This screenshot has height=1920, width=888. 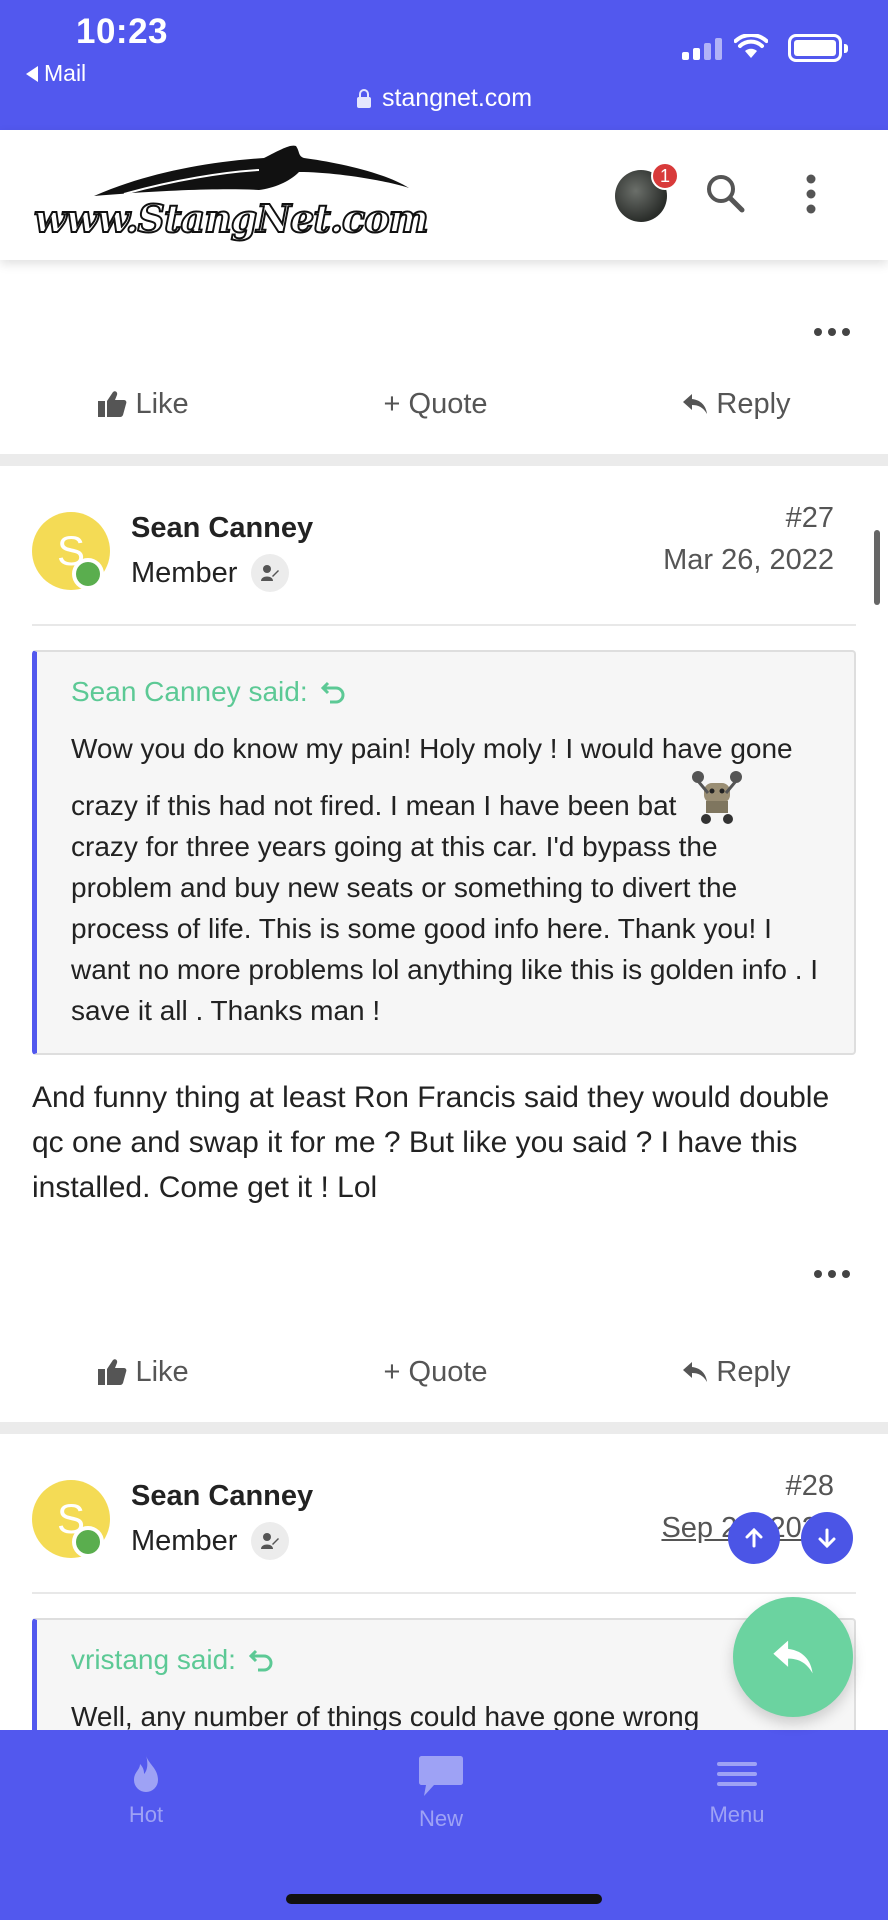 I want to click on url-bar: stangnet.com, so click(x=444, y=98).